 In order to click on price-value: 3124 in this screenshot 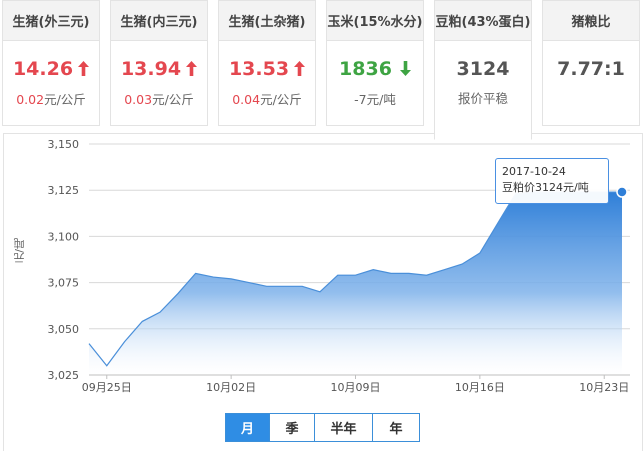, I will do `click(483, 69)`.